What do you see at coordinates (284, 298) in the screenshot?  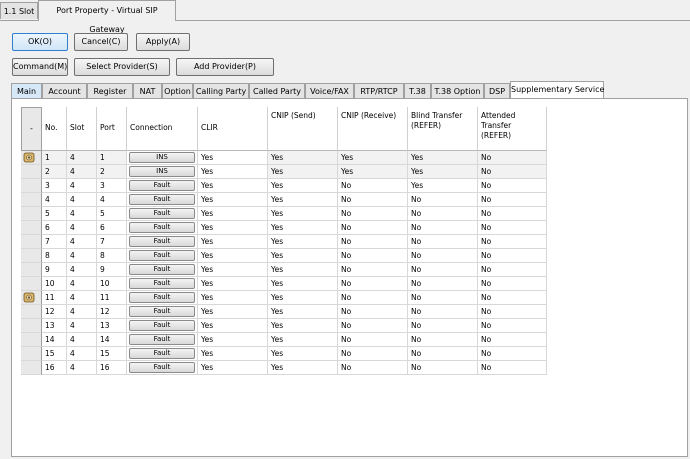 I see `table-row: 11 4 11 Fault Yes Yes No No No` at bounding box center [284, 298].